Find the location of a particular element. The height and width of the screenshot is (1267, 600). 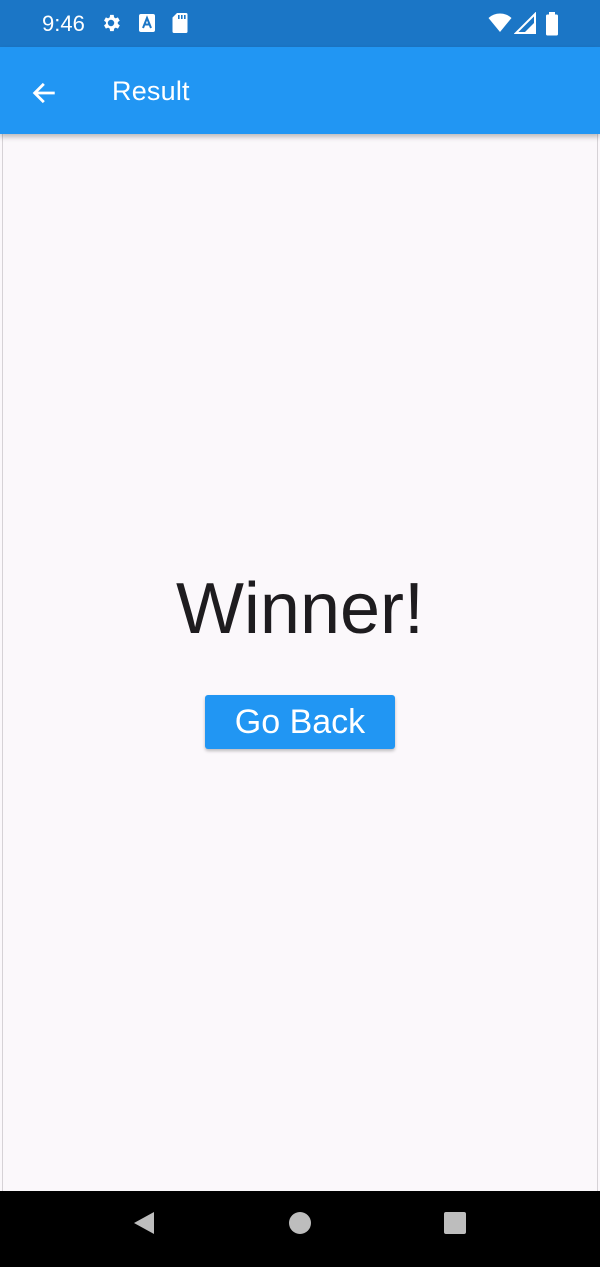

arrow-left-icon is located at coordinates (43, 93).